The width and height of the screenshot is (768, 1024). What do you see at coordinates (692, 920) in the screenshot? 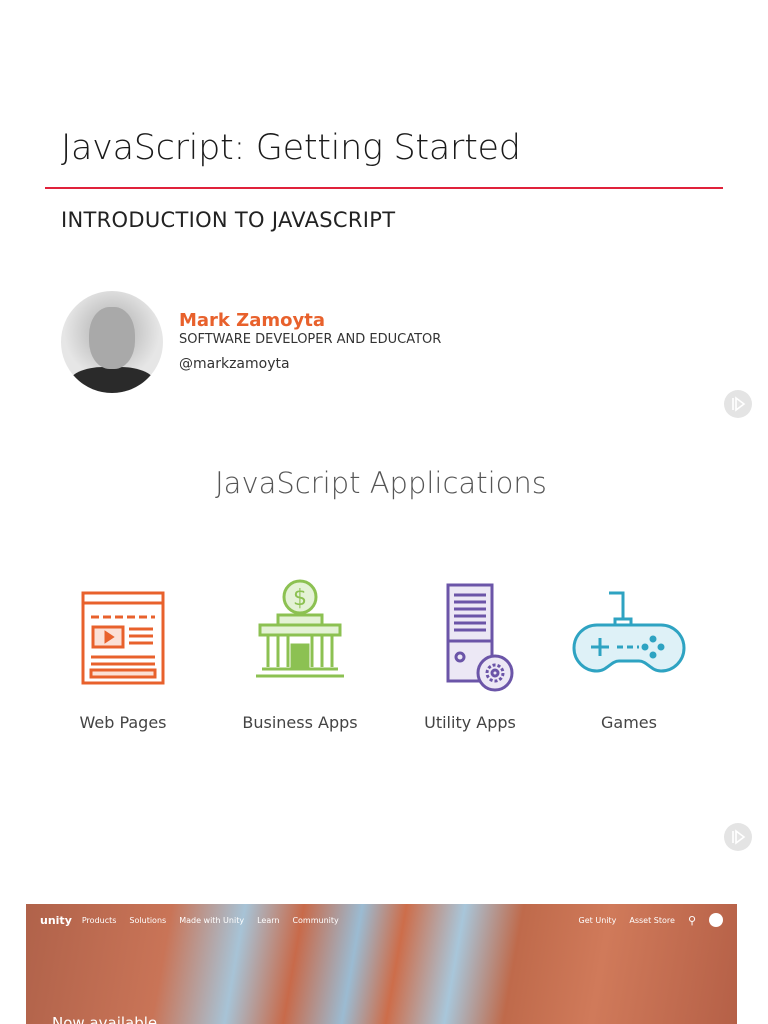
I see `search-icon: ⚲` at bounding box center [692, 920].